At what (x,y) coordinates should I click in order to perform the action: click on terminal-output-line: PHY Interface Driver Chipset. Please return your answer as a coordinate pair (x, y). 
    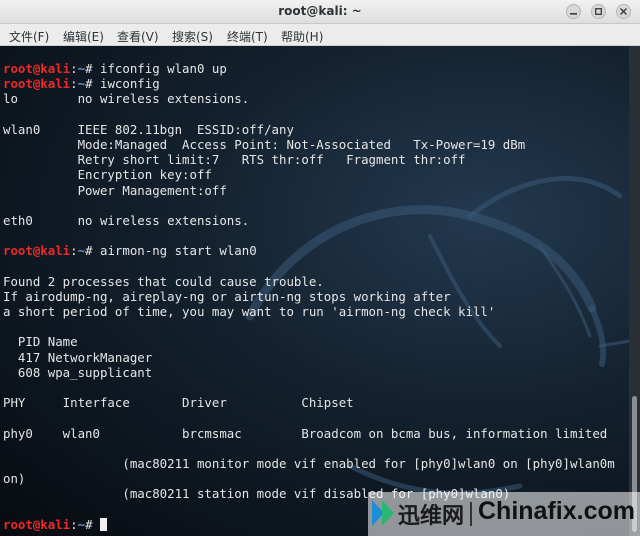
    Looking at the image, I should click on (309, 402).